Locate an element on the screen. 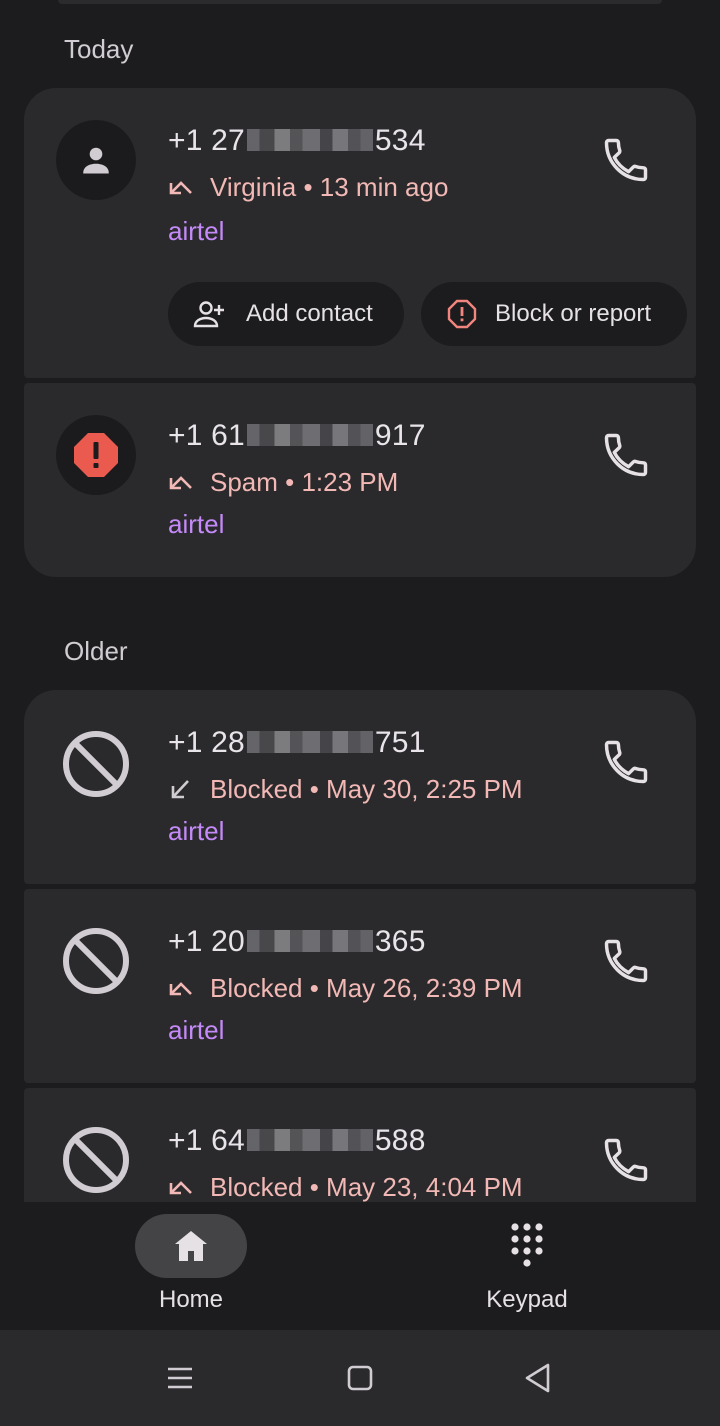 The width and height of the screenshot is (720, 1426). nav-home: Home is located at coordinates (191, 1264).